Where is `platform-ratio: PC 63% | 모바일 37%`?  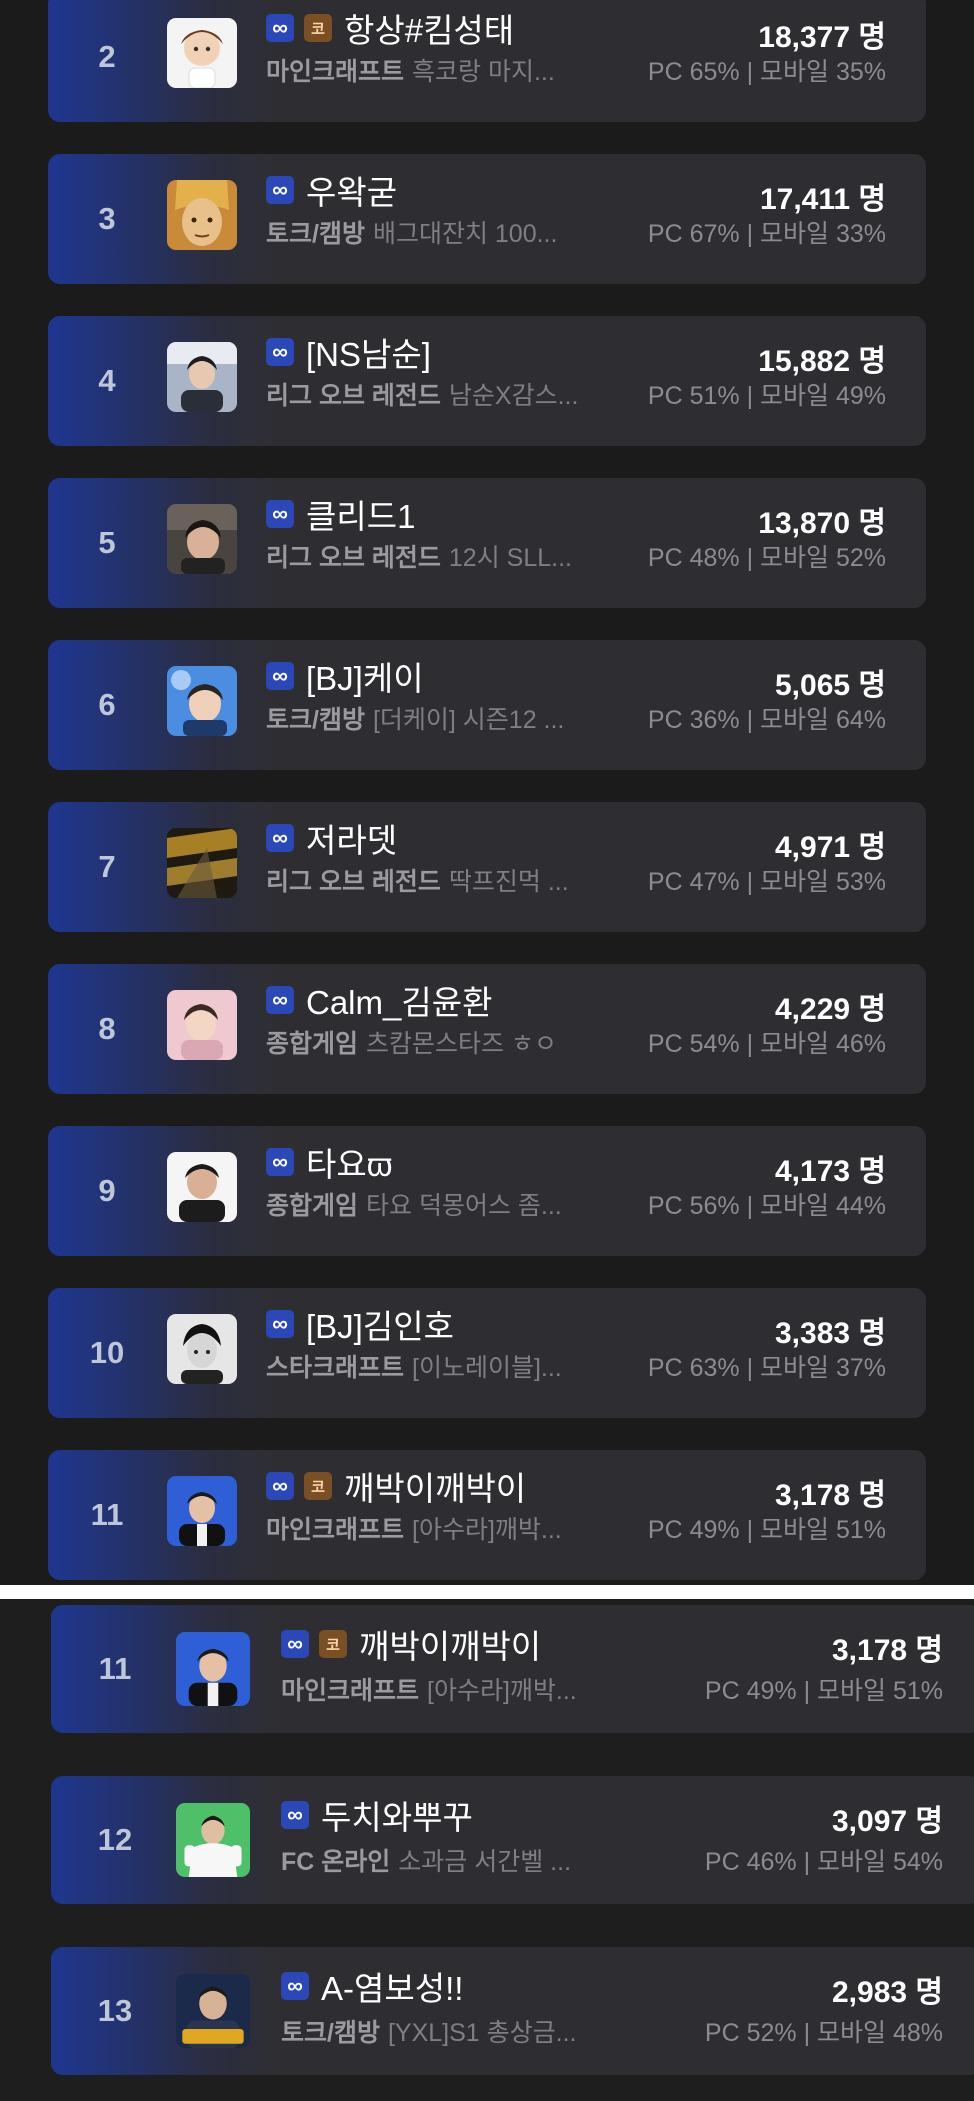 platform-ratio: PC 63% | 모바일 37% is located at coordinates (766, 1368).